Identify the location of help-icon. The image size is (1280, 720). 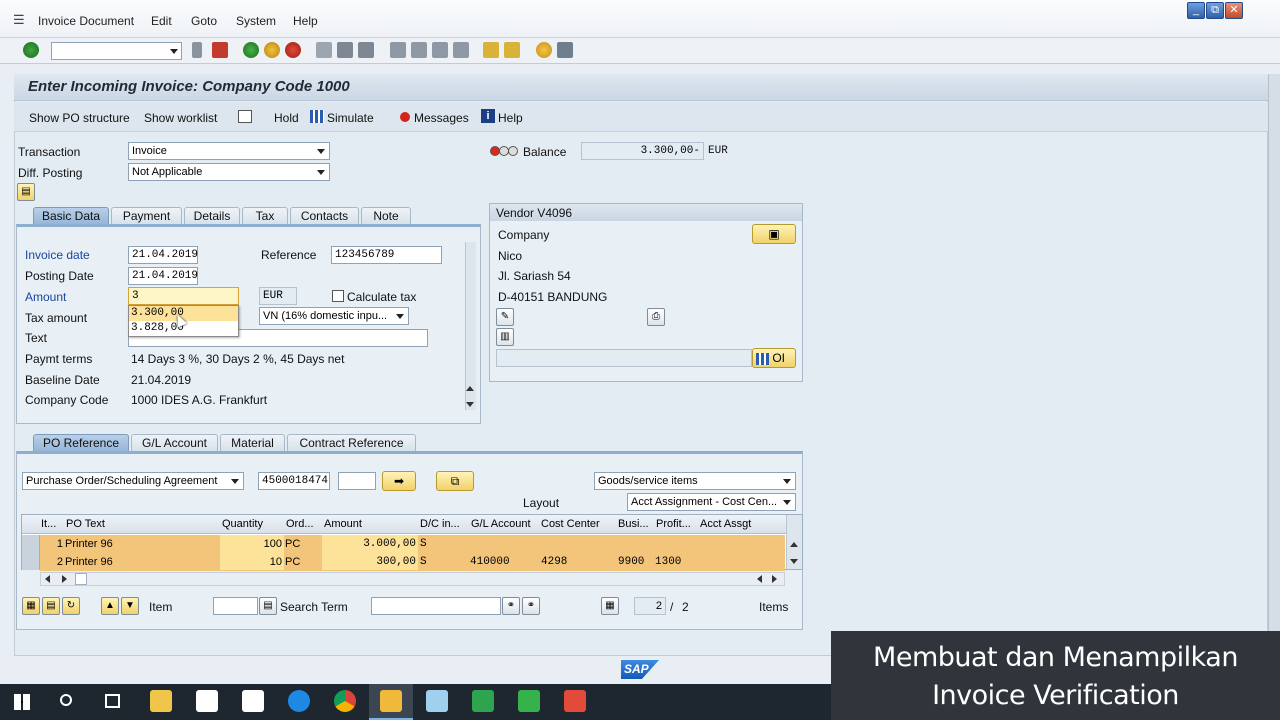
(544, 50).